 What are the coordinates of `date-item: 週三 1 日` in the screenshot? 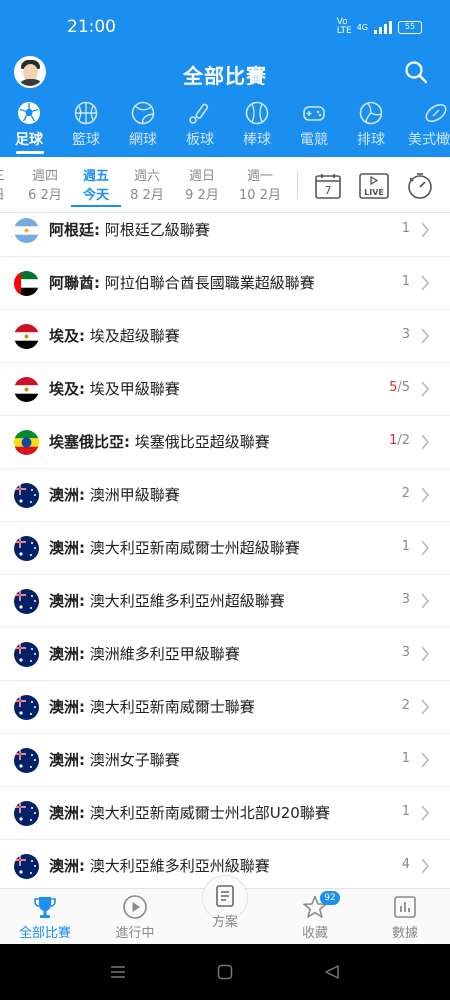 It's located at (8, 186).